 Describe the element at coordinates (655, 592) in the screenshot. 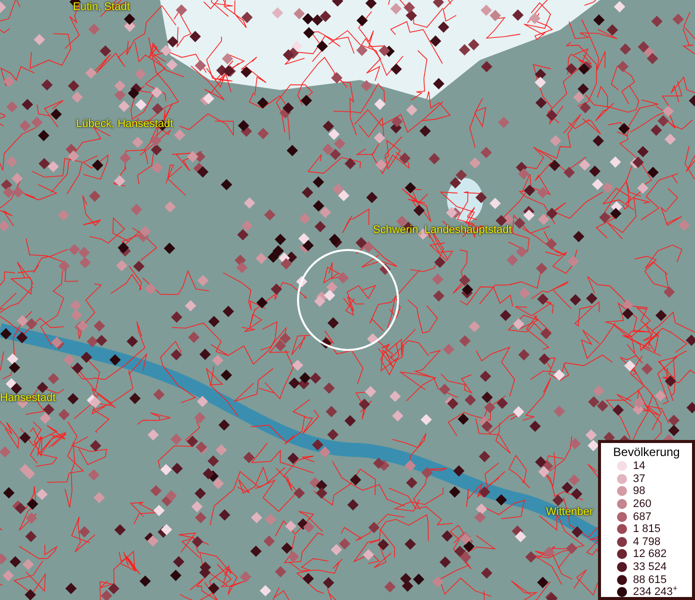

I see `legend-label: 234 243$^{+}$` at that location.